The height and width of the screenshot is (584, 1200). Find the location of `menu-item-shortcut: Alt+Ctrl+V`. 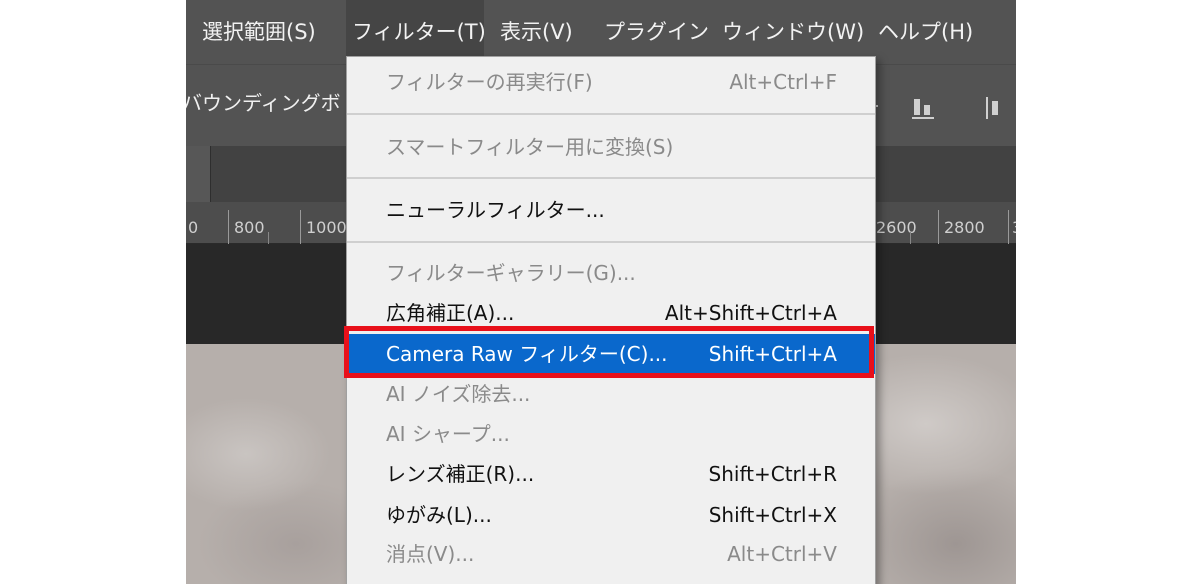

menu-item-shortcut: Alt+Ctrl+V is located at coordinates (782, 554).